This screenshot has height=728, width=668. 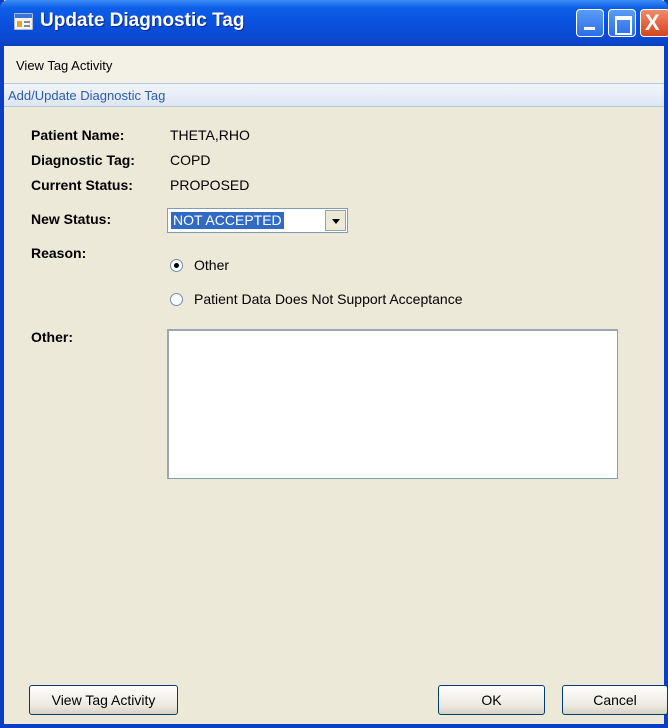 What do you see at coordinates (622, 23) in the screenshot?
I see `maximize-icon` at bounding box center [622, 23].